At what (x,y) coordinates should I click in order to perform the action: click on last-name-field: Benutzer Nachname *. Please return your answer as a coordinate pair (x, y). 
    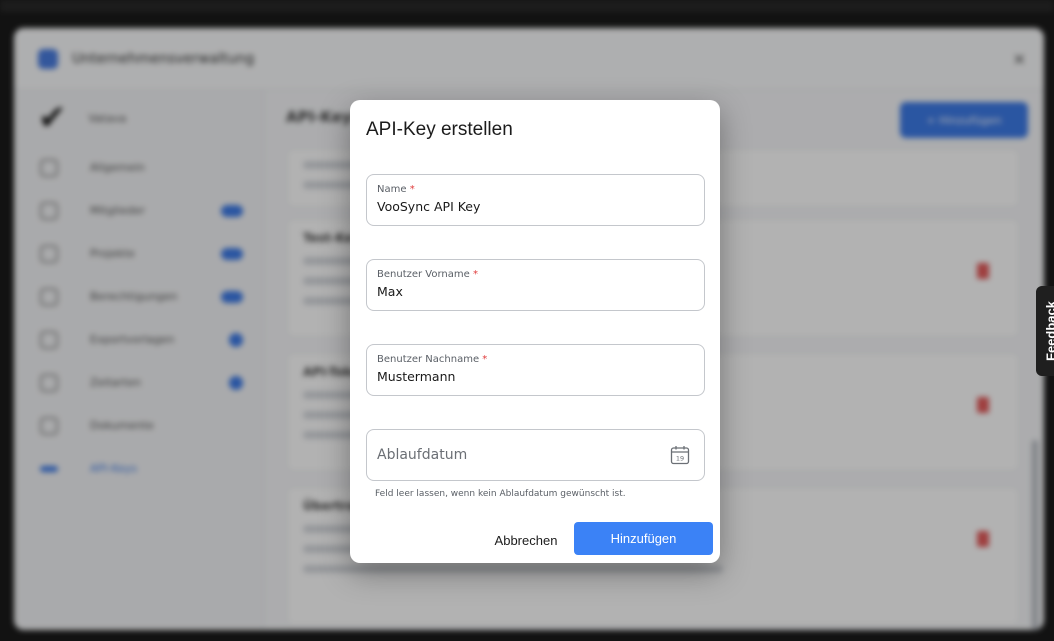
    Looking at the image, I should click on (535, 370).